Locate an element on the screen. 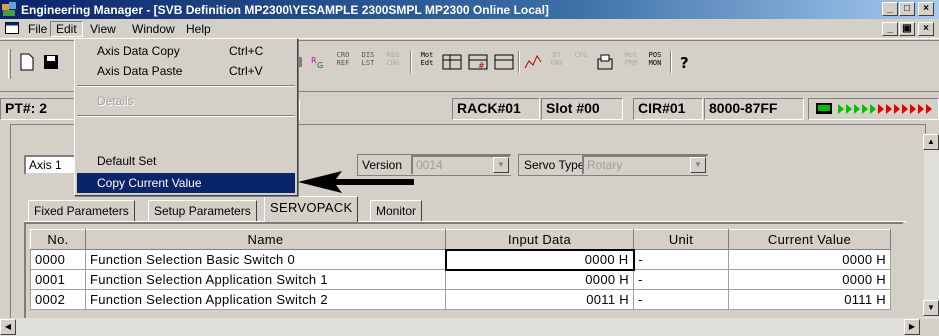 The image size is (939, 336). help-icon: ? is located at coordinates (685, 62).